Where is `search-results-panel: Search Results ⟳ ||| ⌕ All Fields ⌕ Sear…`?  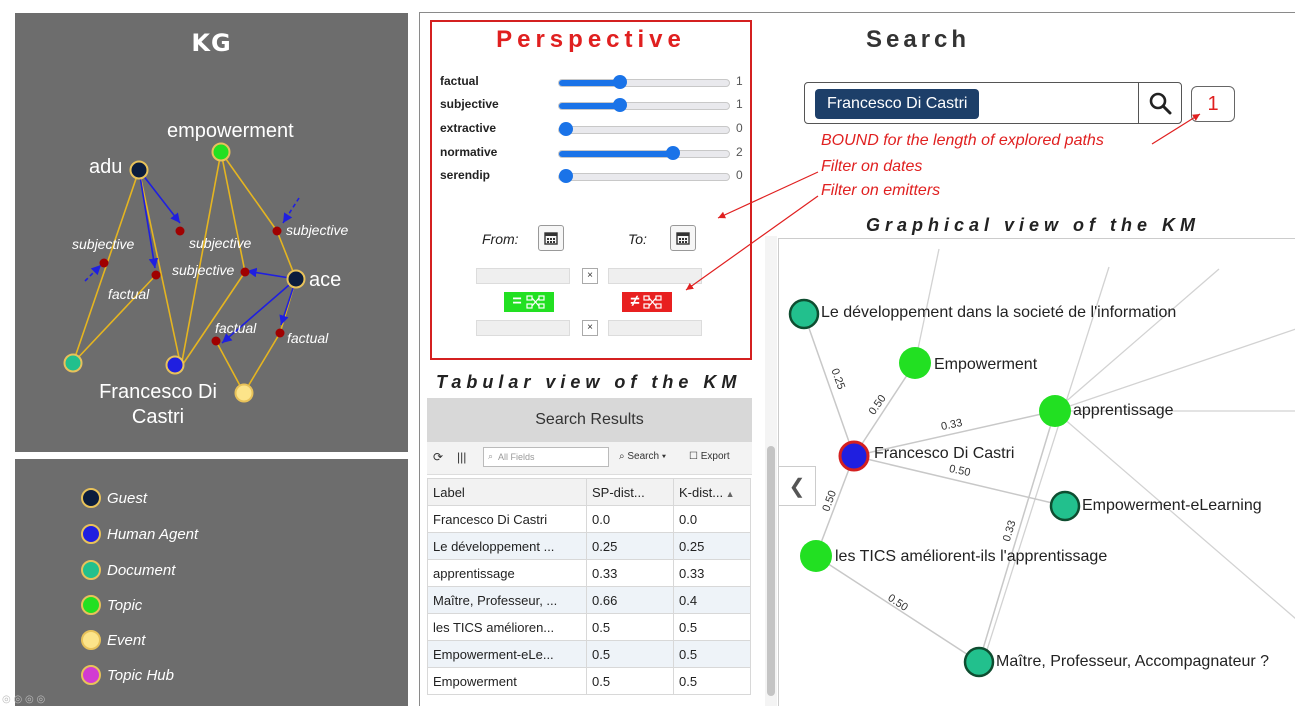 search-results-panel: Search Results ⟳ ||| ⌕ All Fields ⌕ Sear… is located at coordinates (589, 551).